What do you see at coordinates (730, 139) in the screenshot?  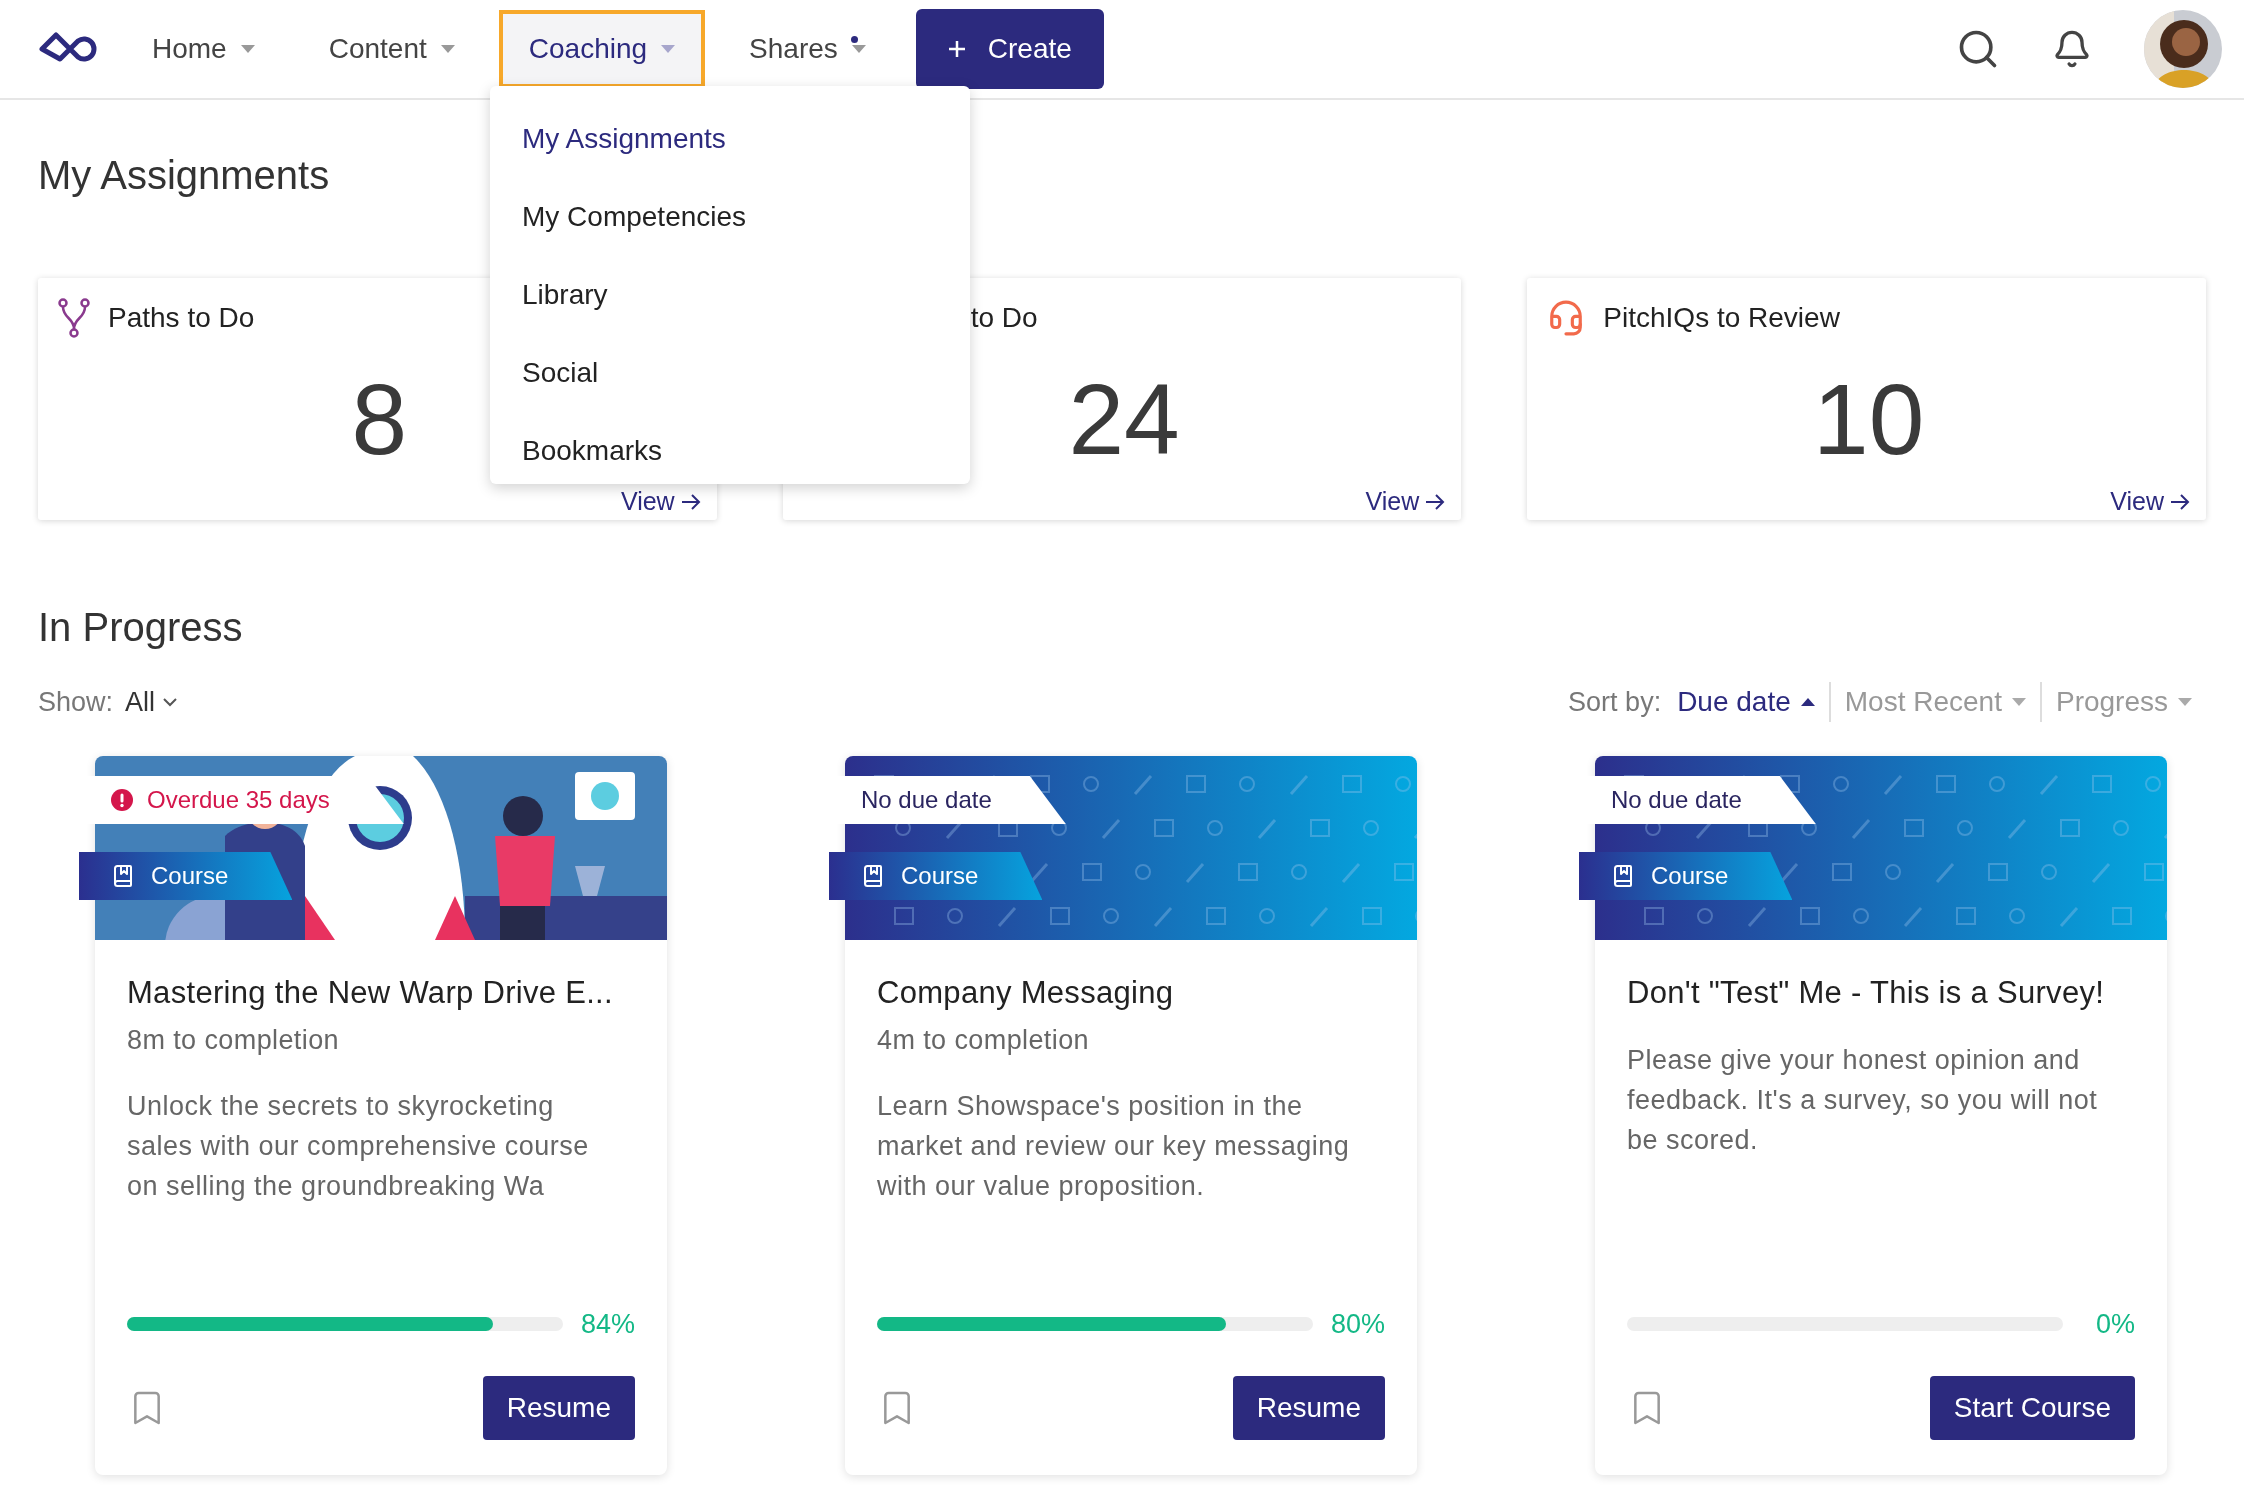 I see `menu-item: My Assignments` at bounding box center [730, 139].